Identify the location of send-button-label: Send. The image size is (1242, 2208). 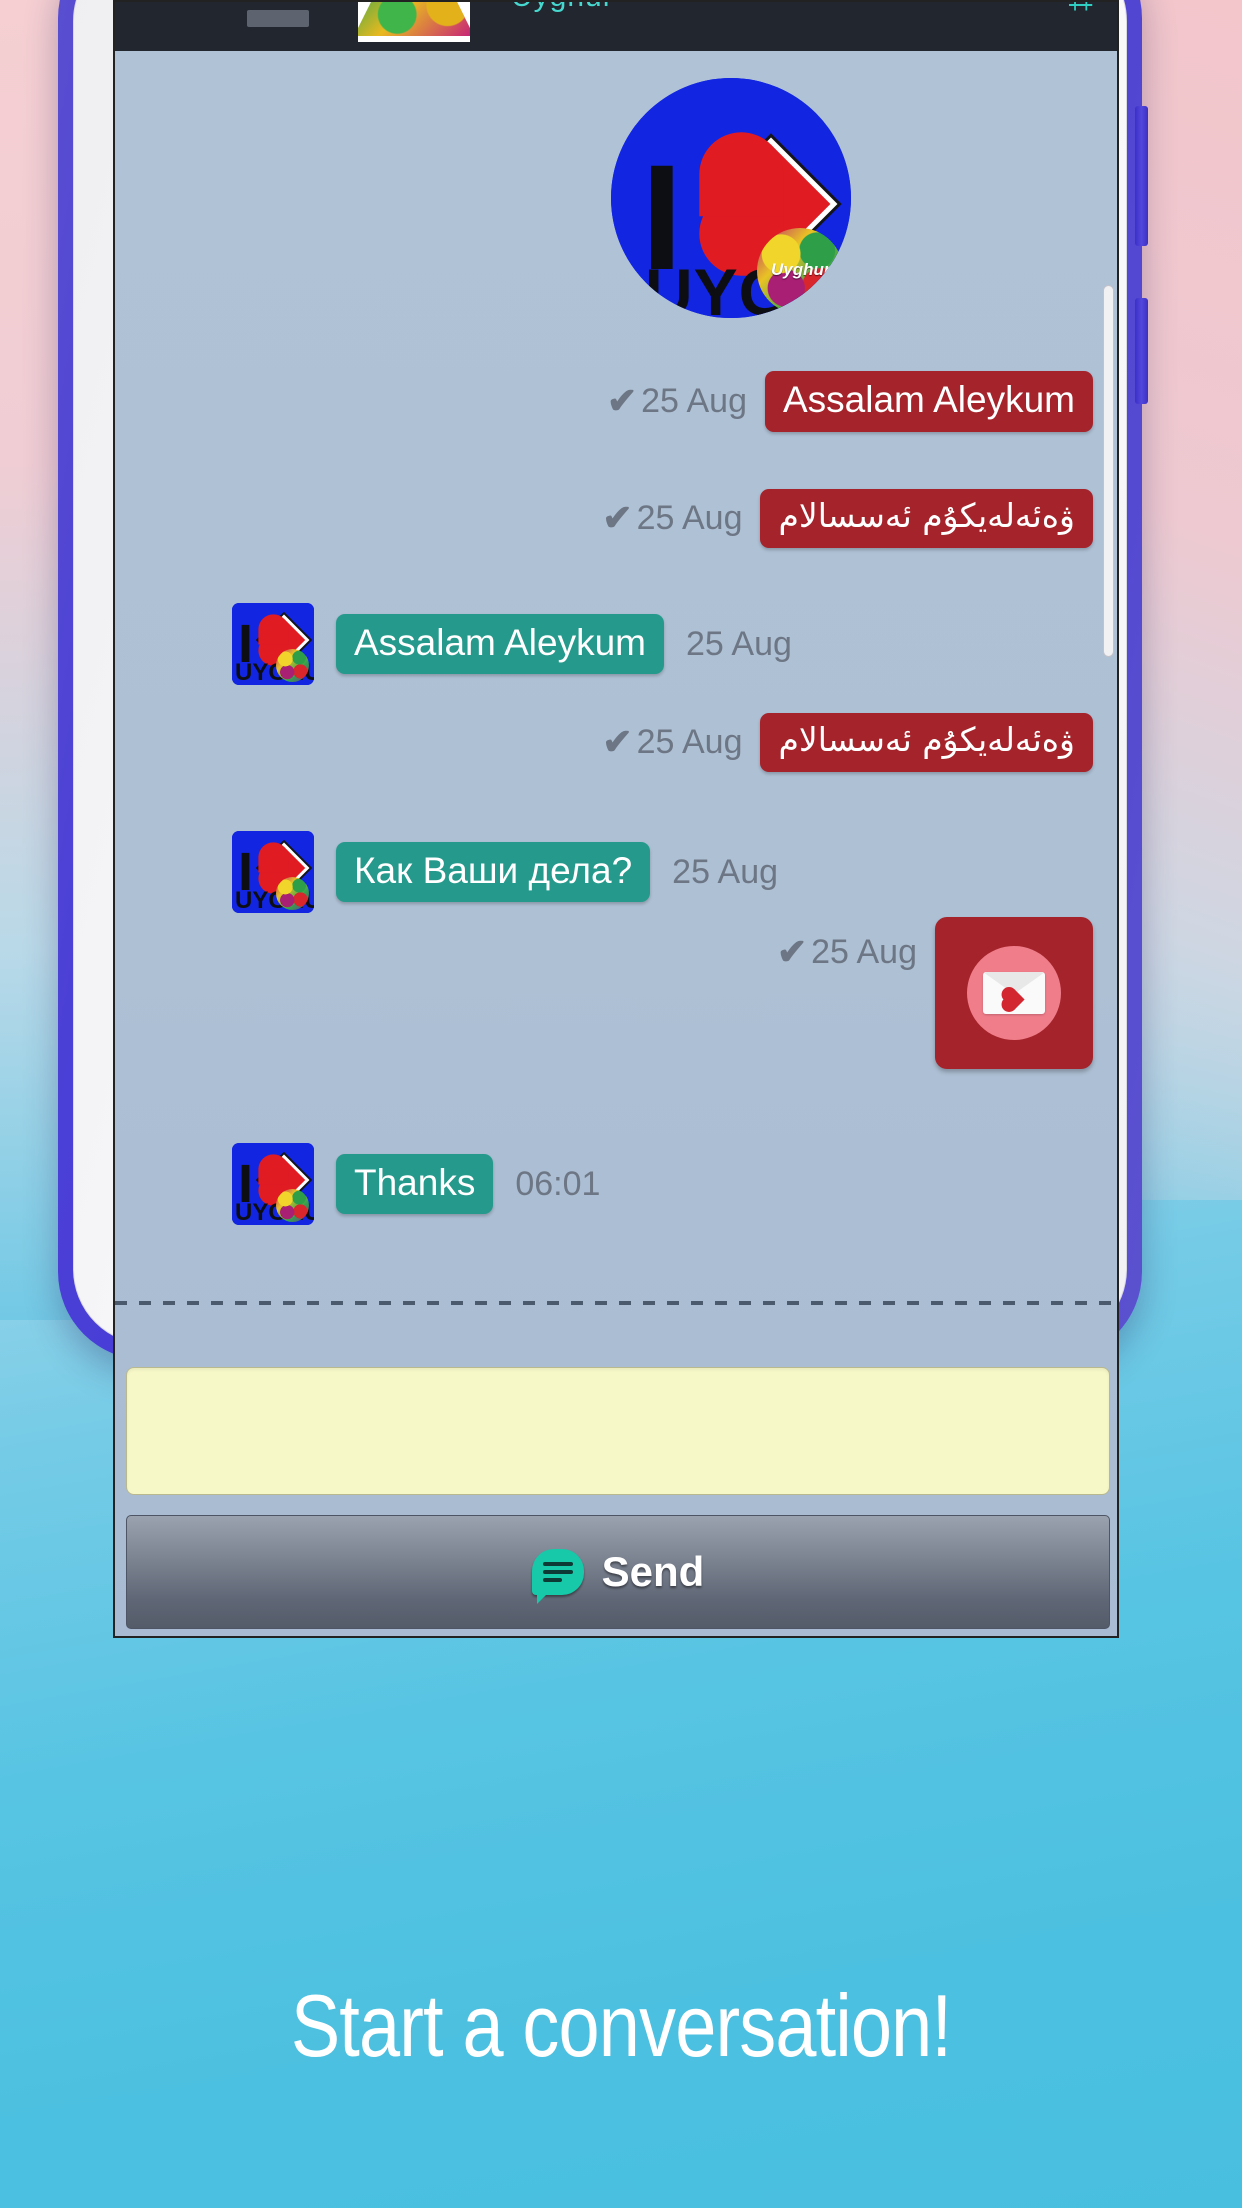
(653, 1571).